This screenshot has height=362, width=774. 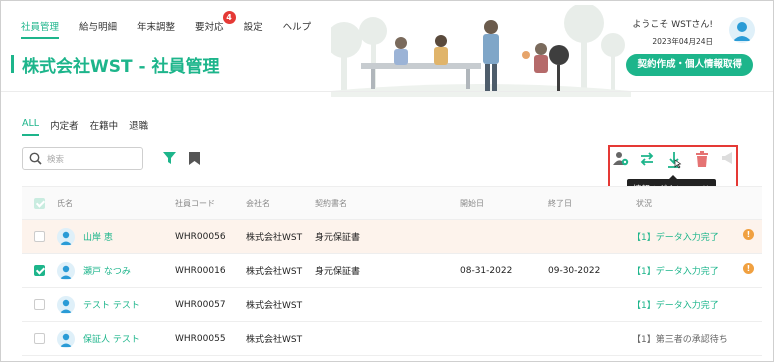 What do you see at coordinates (689, 65) in the screenshot?
I see `create-contract-button: 契約作成・個人情報取得` at bounding box center [689, 65].